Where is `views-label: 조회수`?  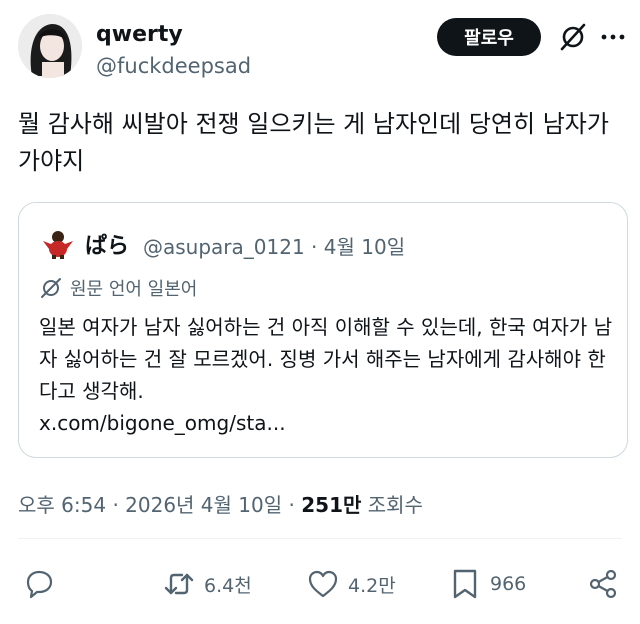 views-label: 조회수 is located at coordinates (395, 505).